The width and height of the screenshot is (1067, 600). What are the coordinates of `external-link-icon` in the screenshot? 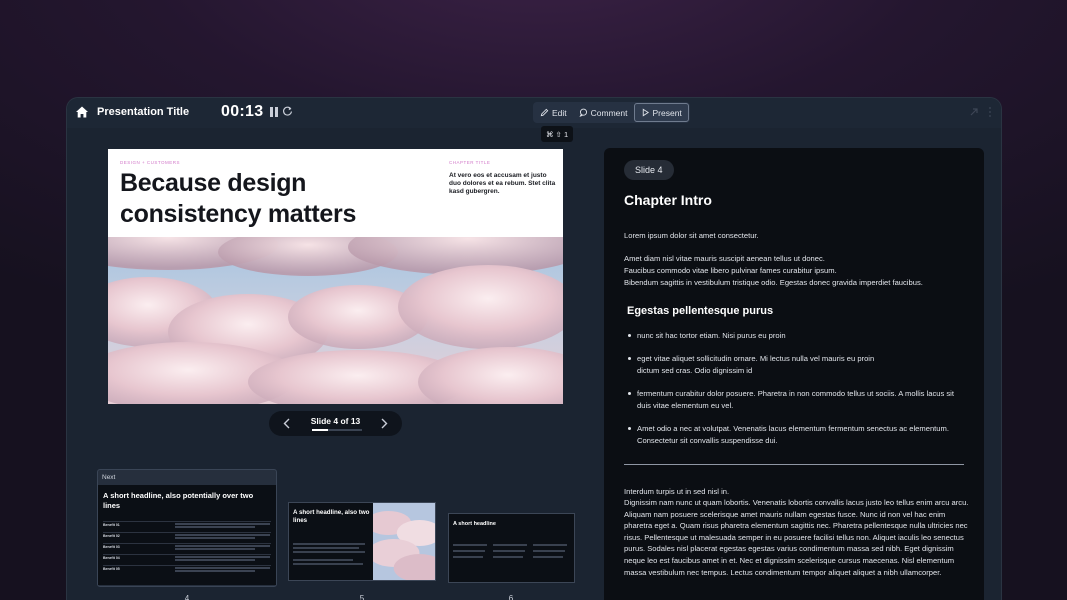 It's located at (974, 112).